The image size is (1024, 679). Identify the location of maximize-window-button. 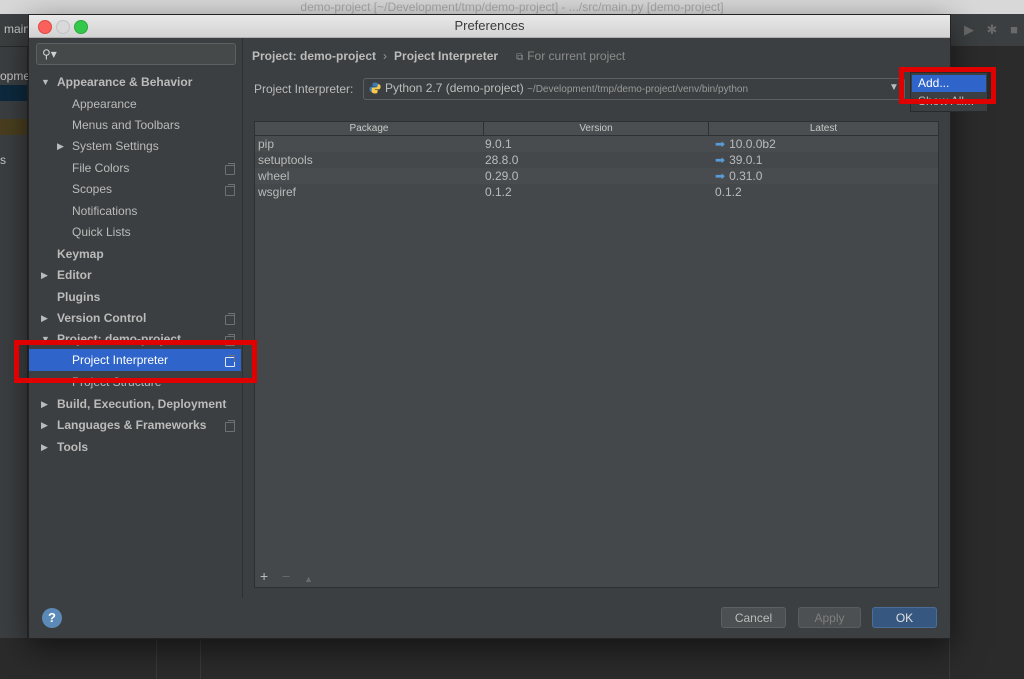
(81, 27).